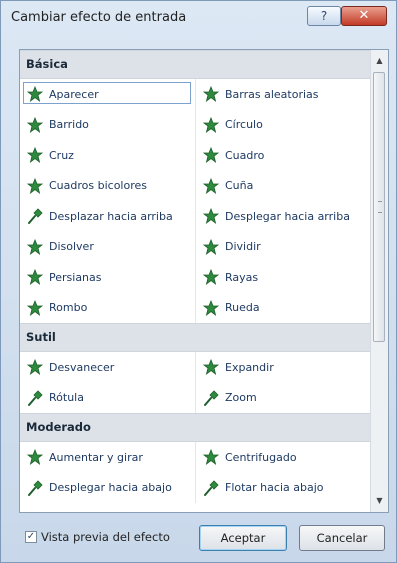 This screenshot has width=397, height=563. I want to click on pin-float-down-icon, so click(211, 488).